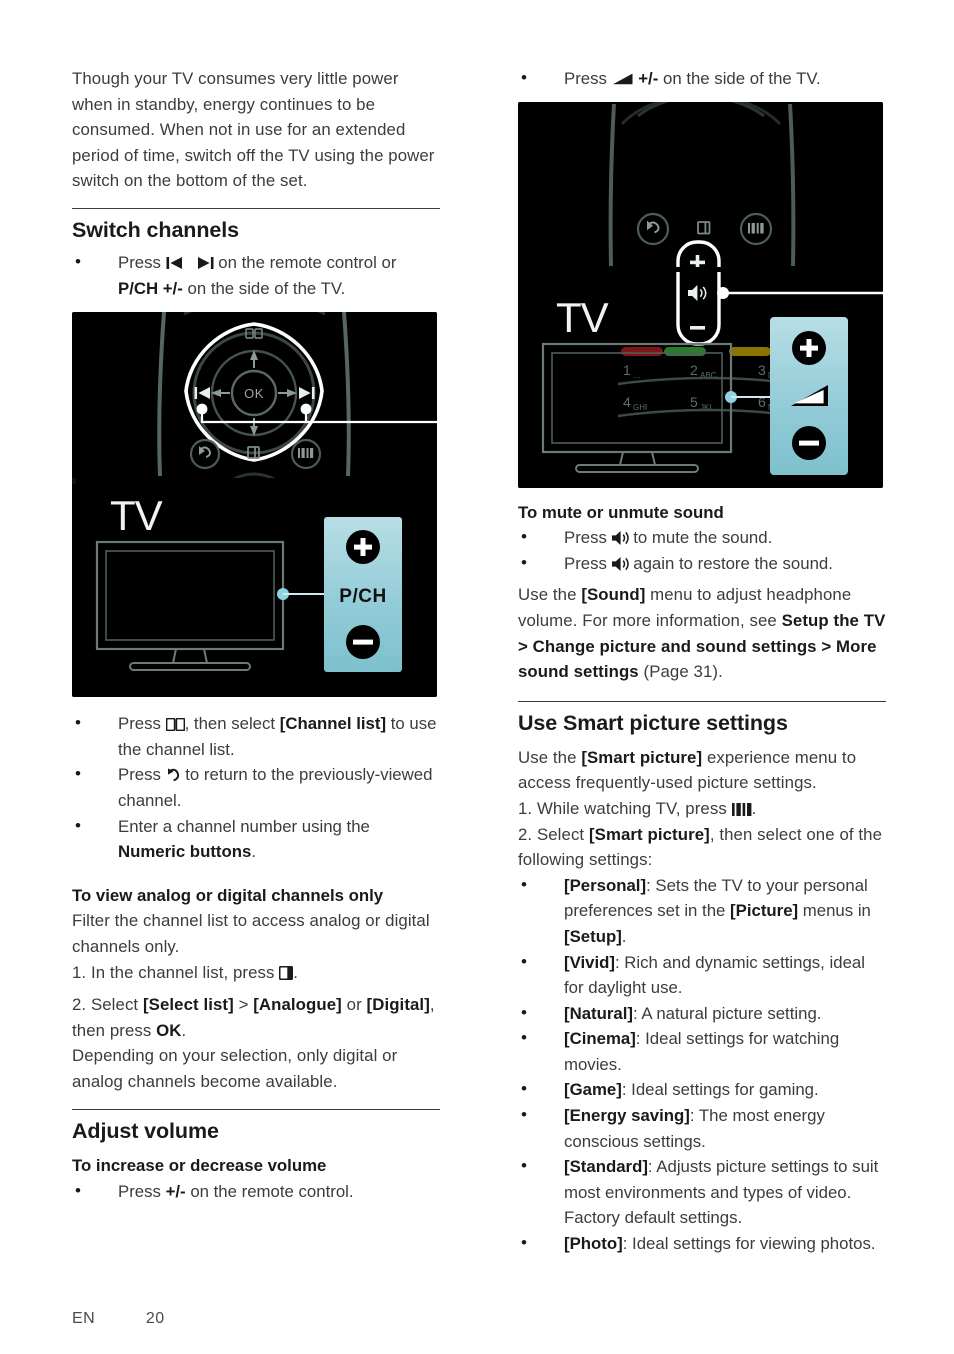  Describe the element at coordinates (589, 962) in the screenshot. I see `option-label: [Vivid]` at that location.